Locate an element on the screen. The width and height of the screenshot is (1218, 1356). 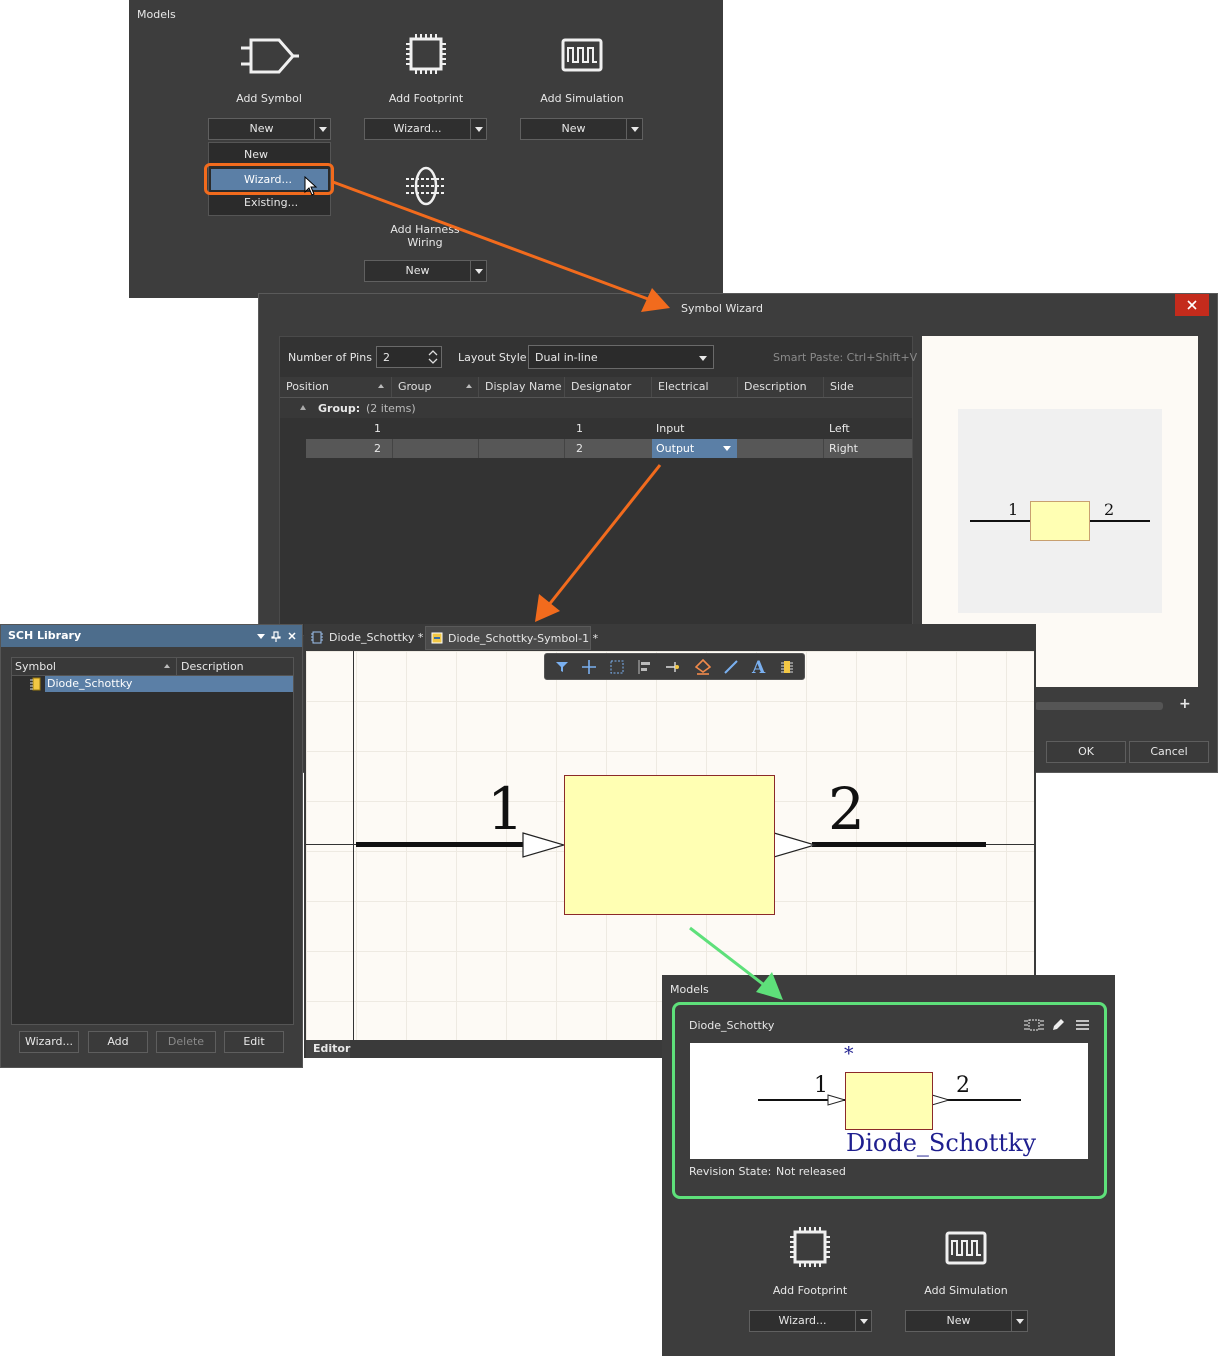
add-symbol-split-button: New is located at coordinates (269, 129).